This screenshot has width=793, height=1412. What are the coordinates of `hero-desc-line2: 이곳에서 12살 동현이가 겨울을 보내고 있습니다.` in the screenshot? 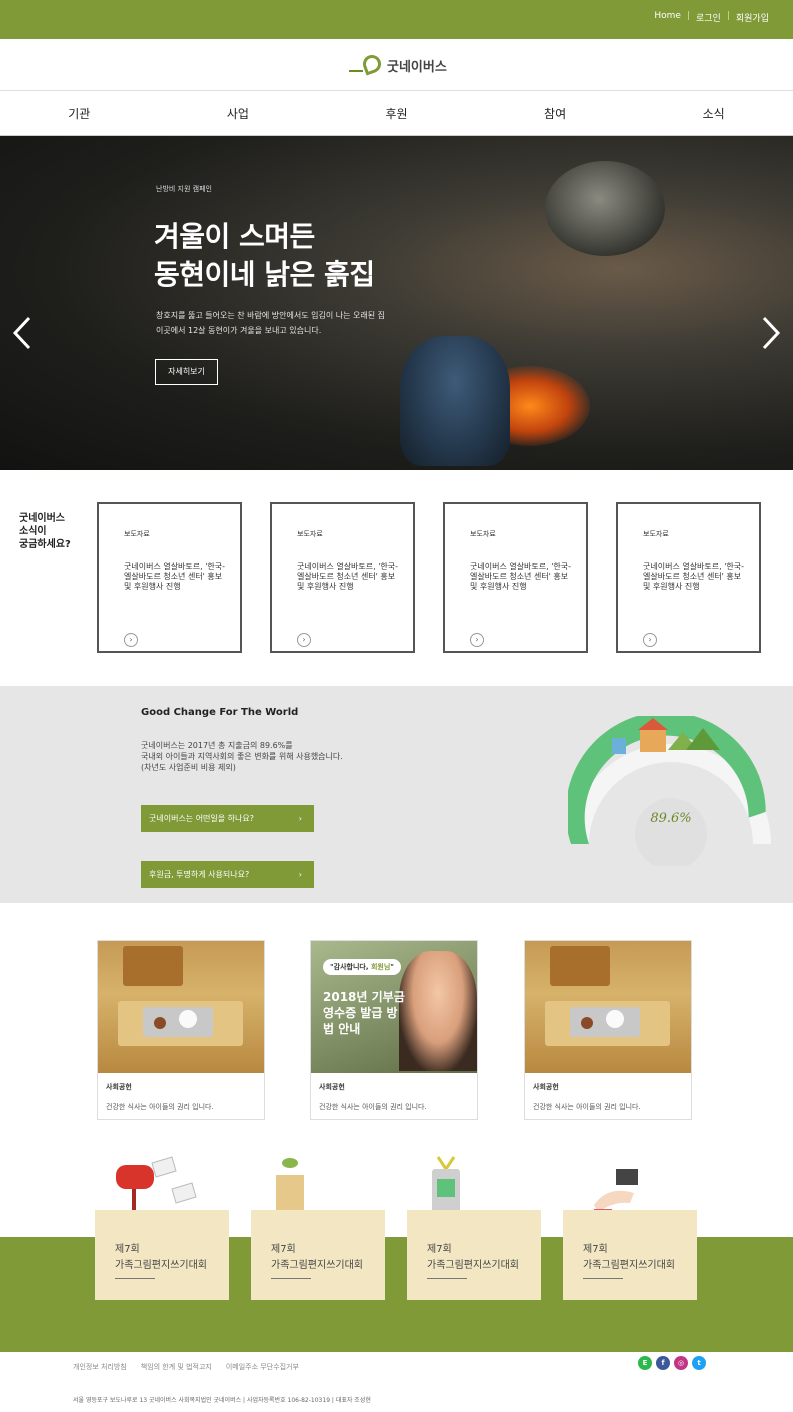 It's located at (239, 330).